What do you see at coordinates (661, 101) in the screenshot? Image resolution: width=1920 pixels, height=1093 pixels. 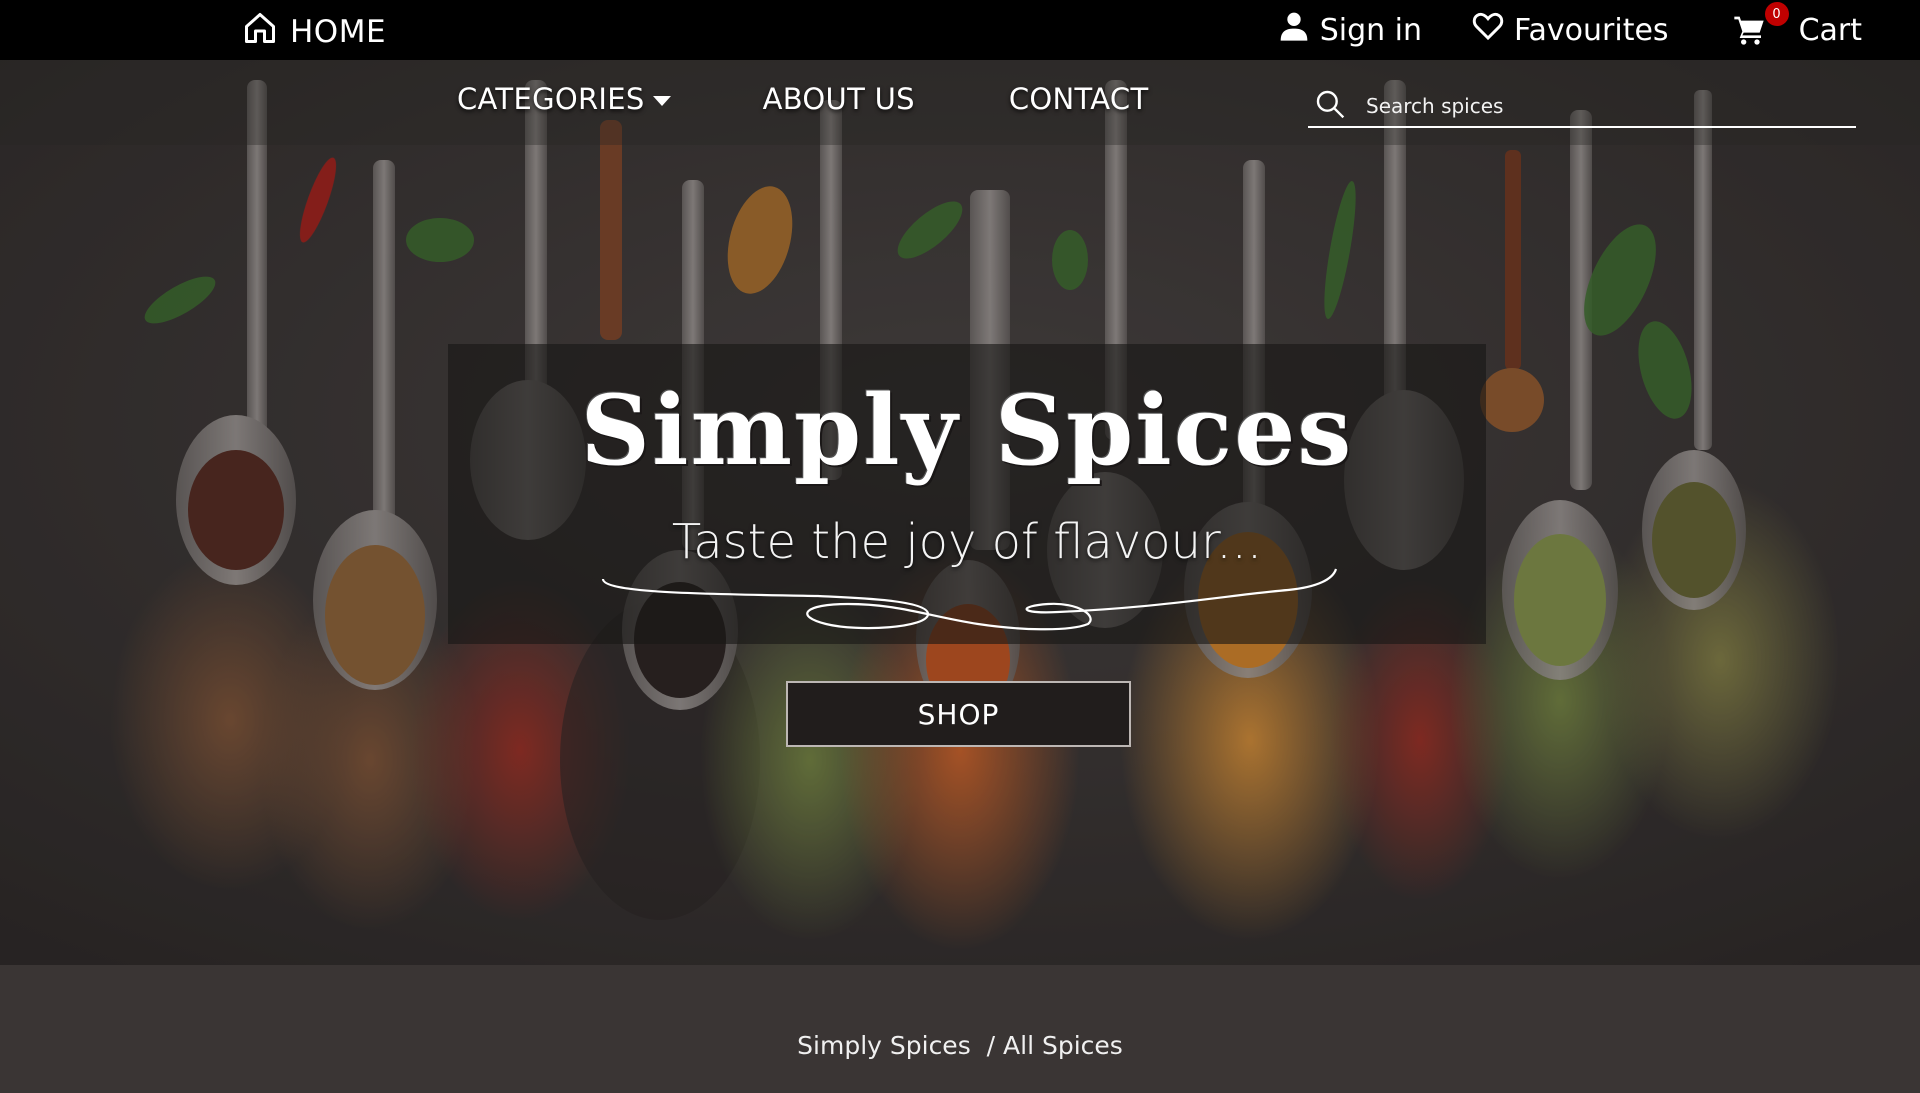 I see `caret-down-icon` at bounding box center [661, 101].